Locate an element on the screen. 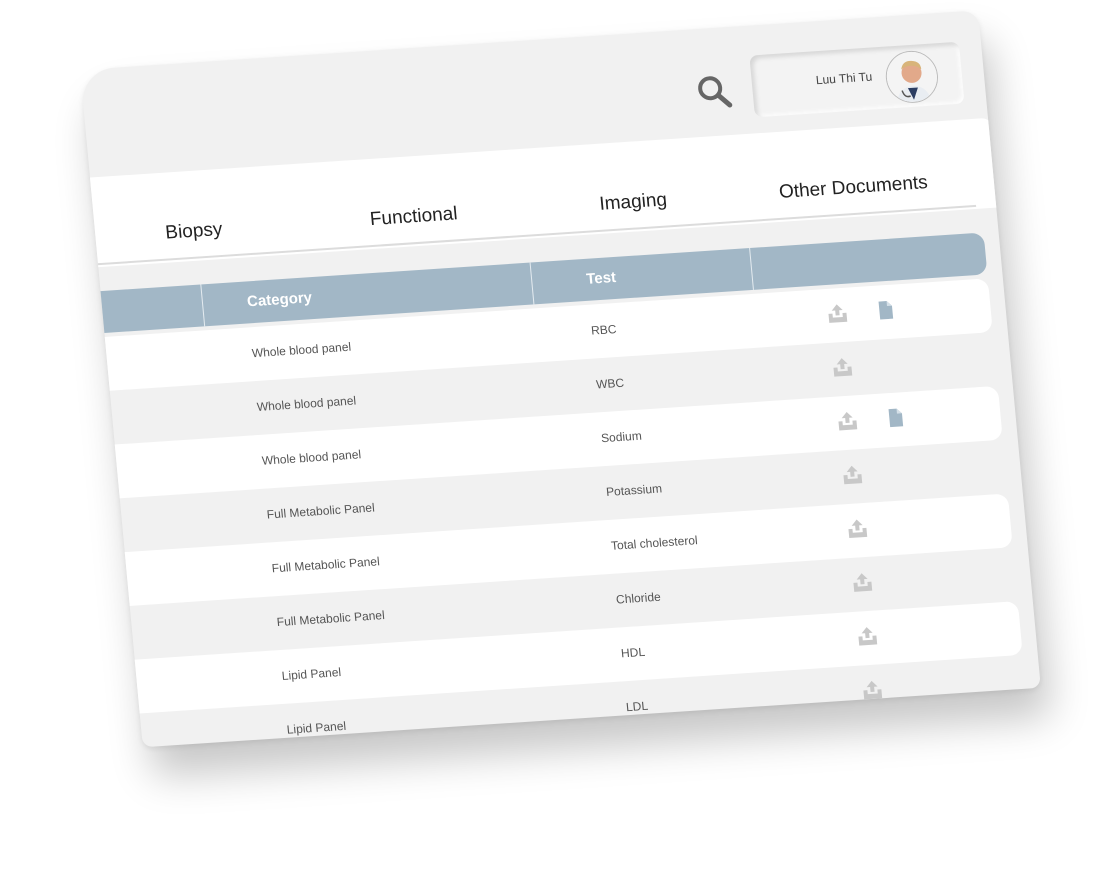 The width and height of the screenshot is (1108, 883). user-name: Luu Thi Tu is located at coordinates (844, 78).